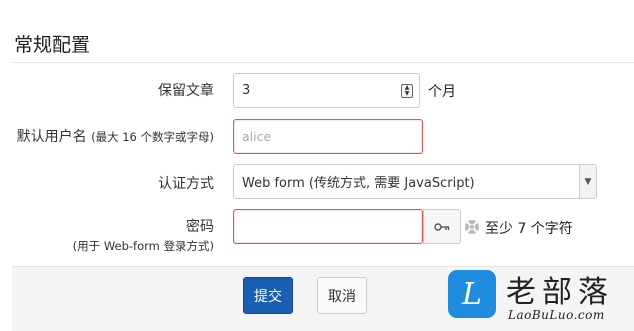 Image resolution: width=634 pixels, height=331 pixels. I want to click on retain-unit: 个月, so click(442, 92).